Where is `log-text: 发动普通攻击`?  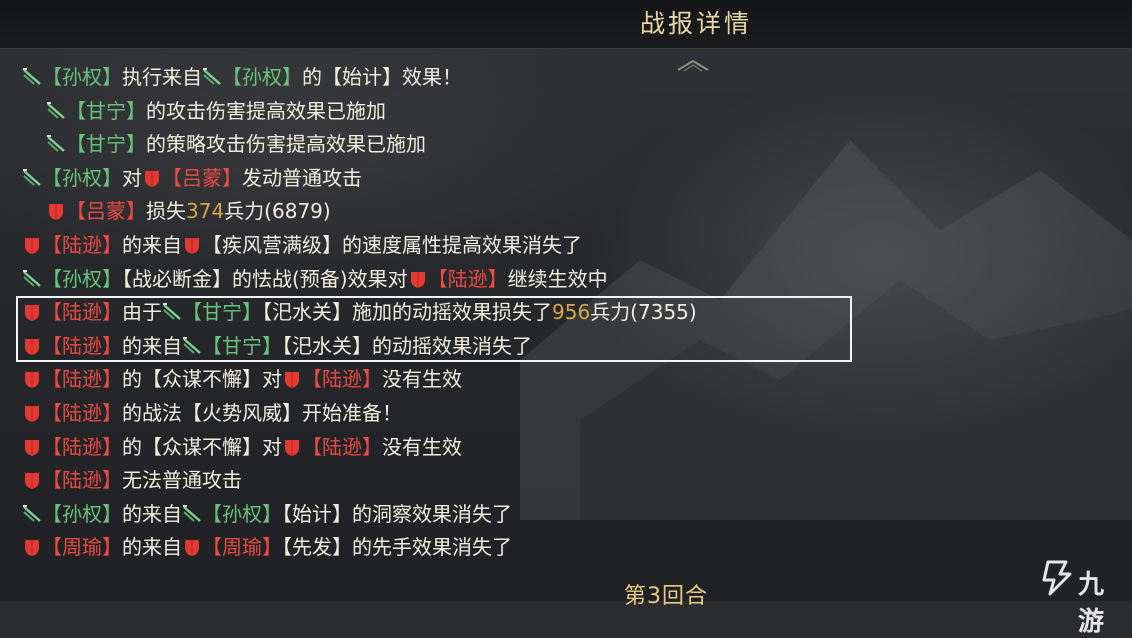
log-text: 发动普通攻击 is located at coordinates (302, 177).